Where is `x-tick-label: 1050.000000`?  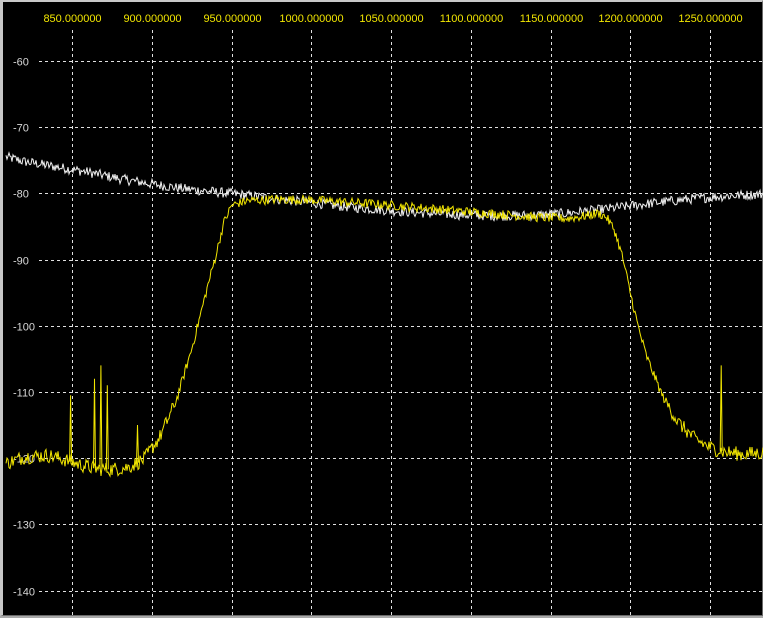
x-tick-label: 1050.000000 is located at coordinates (391, 19).